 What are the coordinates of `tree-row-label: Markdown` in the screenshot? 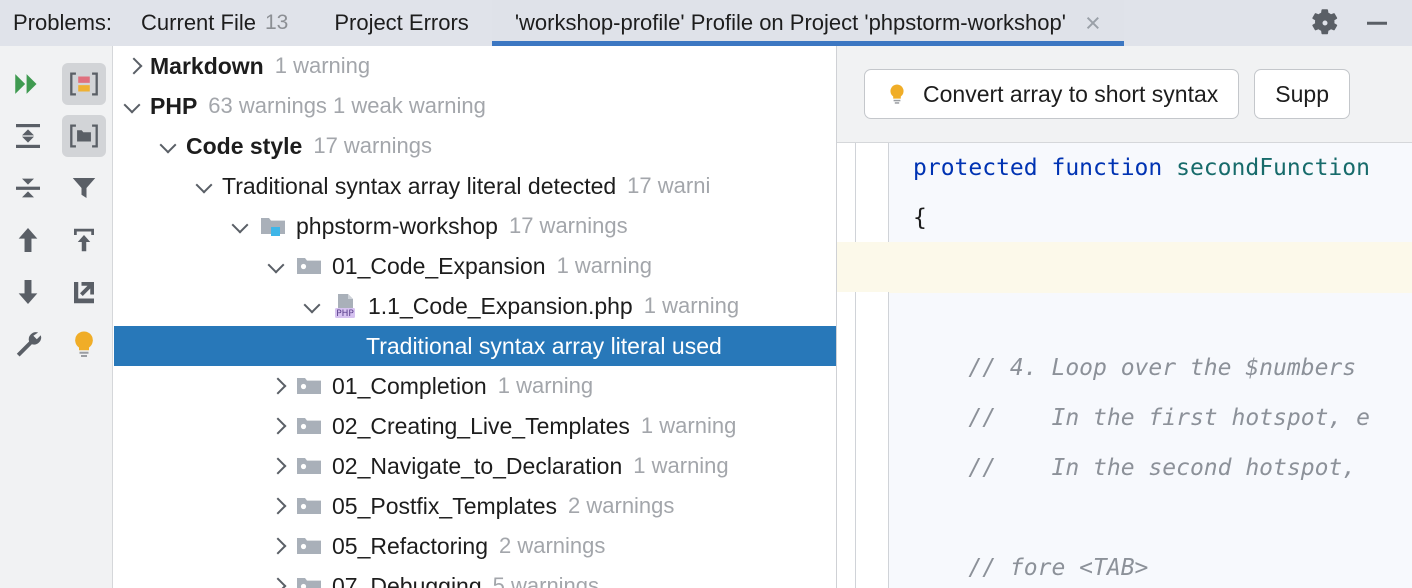 It's located at (207, 65).